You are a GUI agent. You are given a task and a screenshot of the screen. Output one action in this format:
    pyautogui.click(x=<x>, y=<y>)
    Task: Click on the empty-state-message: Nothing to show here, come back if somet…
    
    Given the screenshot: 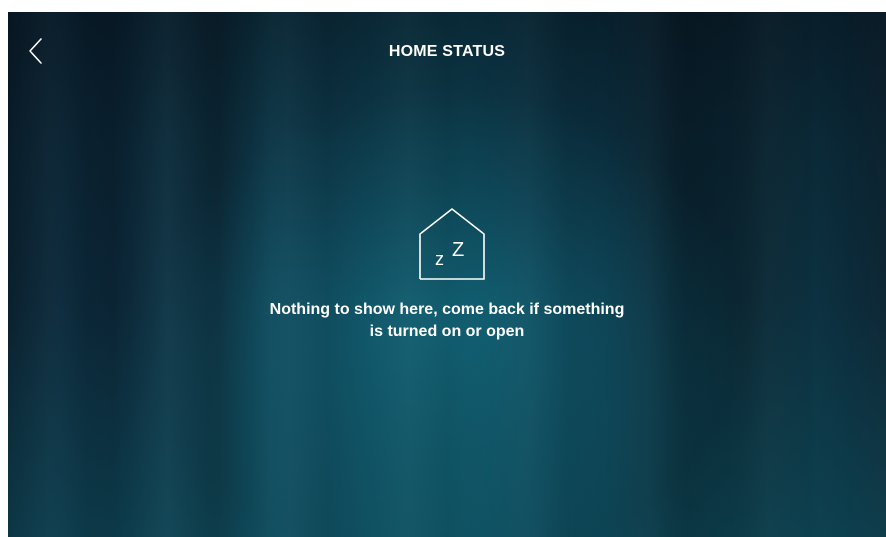 What is the action you would take?
    pyautogui.click(x=447, y=321)
    